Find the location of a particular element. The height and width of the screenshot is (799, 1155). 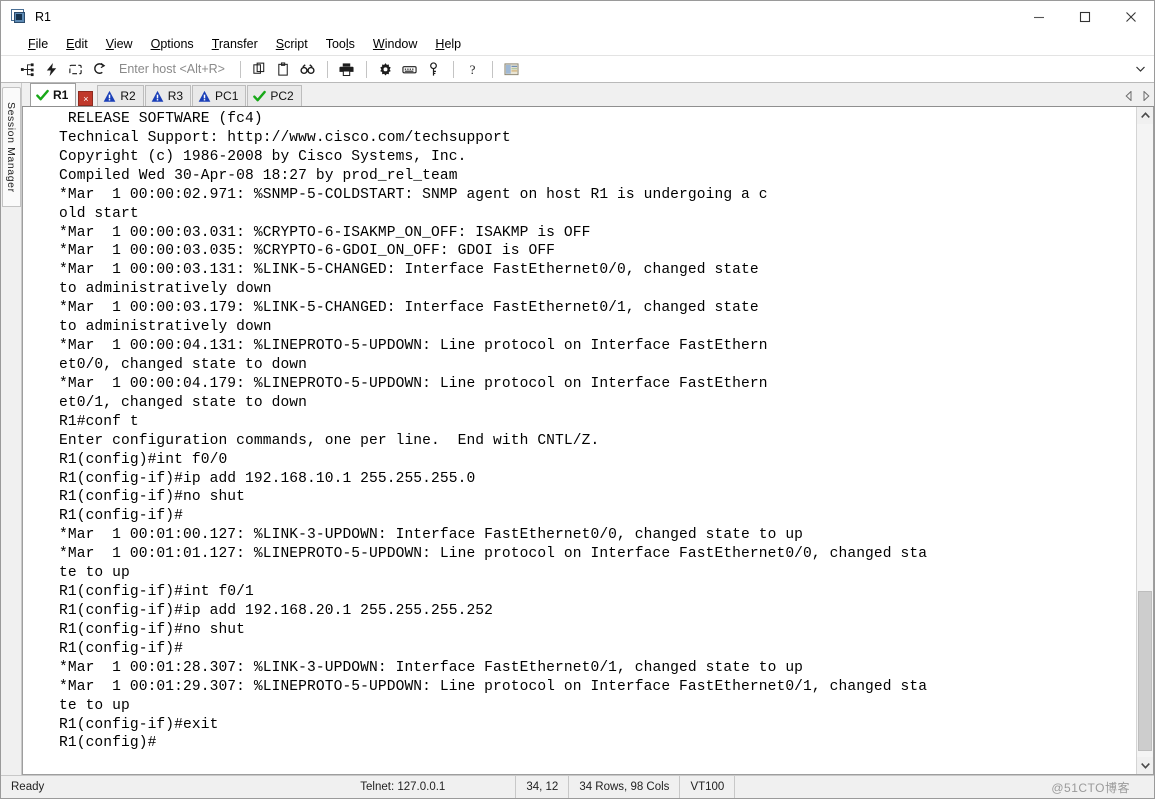

close-session-tab-button: × is located at coordinates (86, 98).